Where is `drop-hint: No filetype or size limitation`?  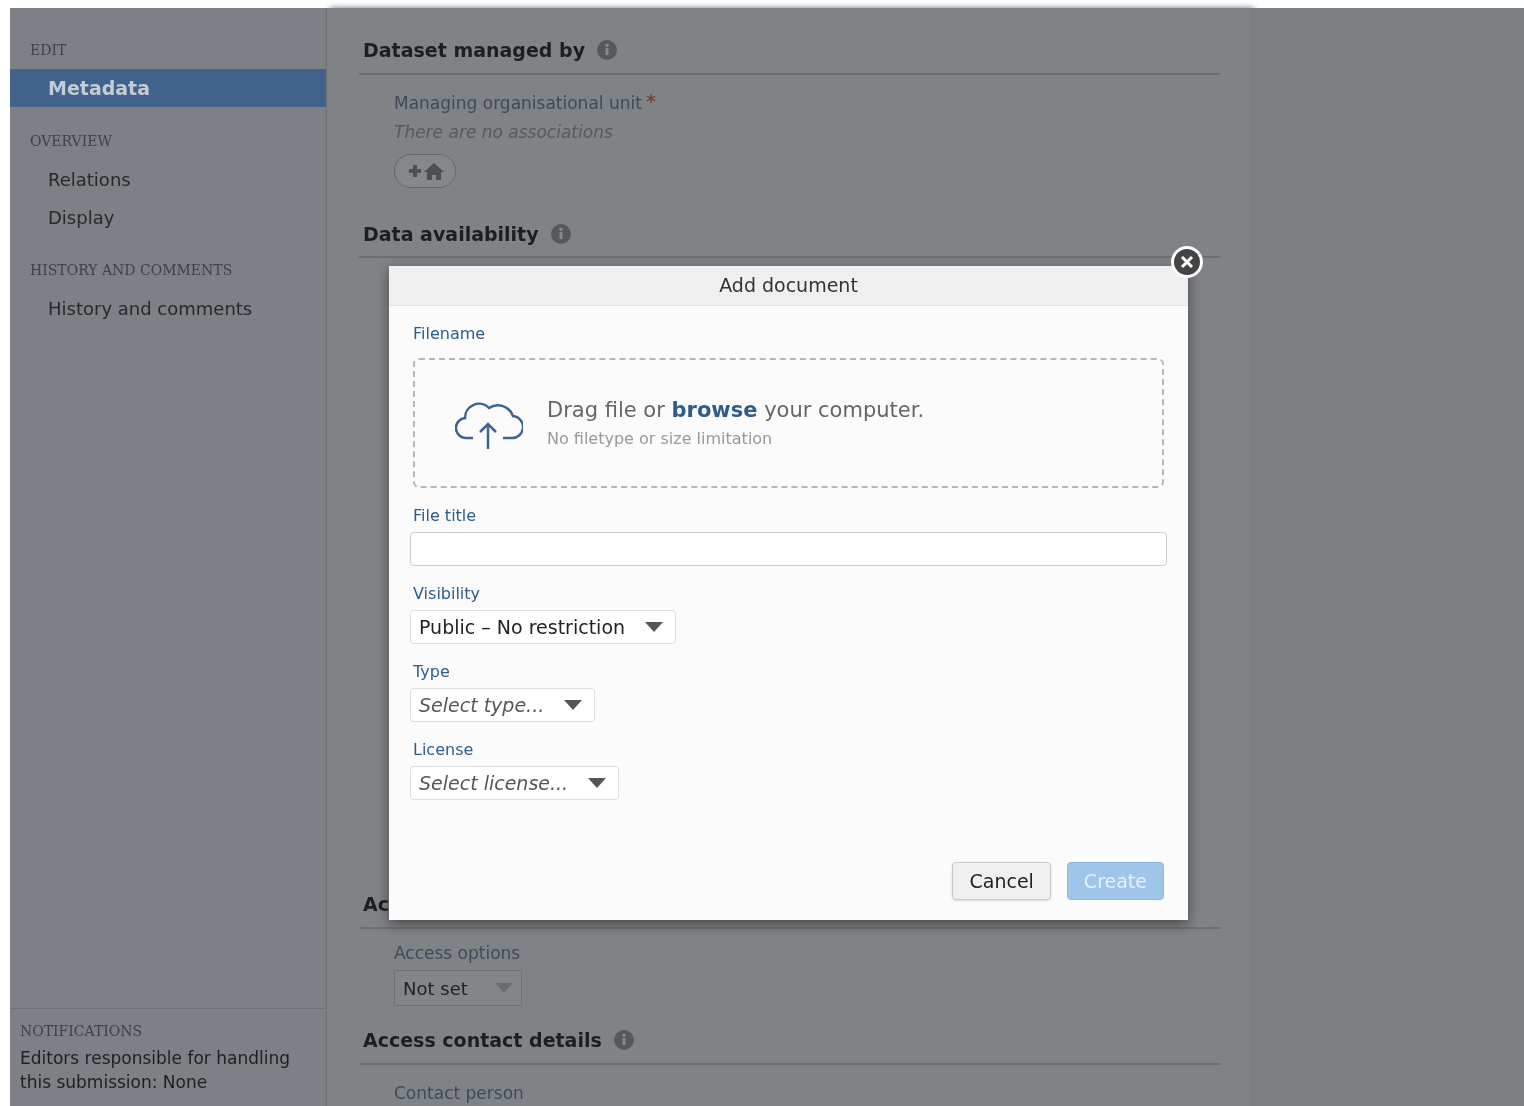
drop-hint: No filetype or size limitation is located at coordinates (660, 438).